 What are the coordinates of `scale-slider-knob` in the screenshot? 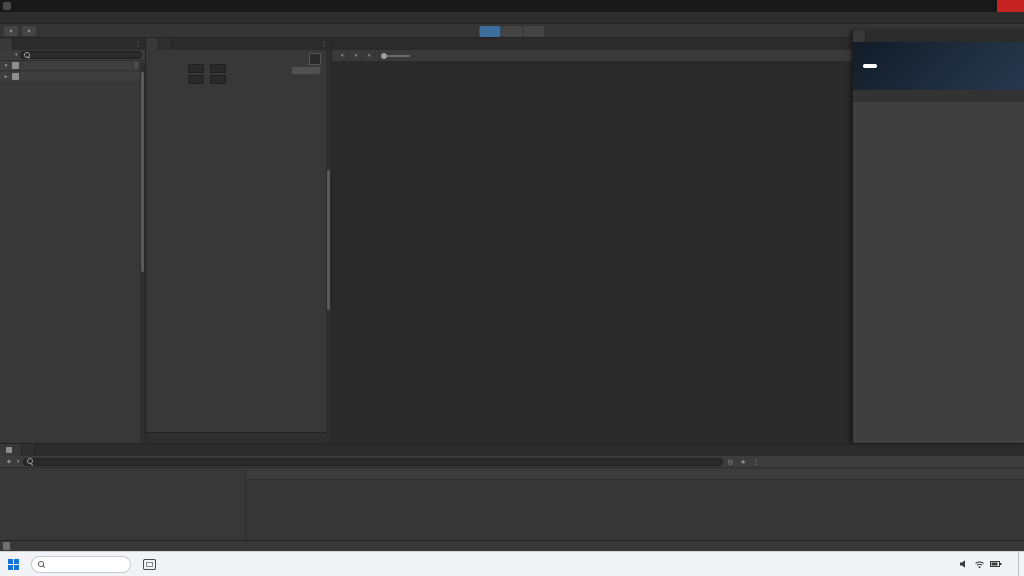 It's located at (383, 55).